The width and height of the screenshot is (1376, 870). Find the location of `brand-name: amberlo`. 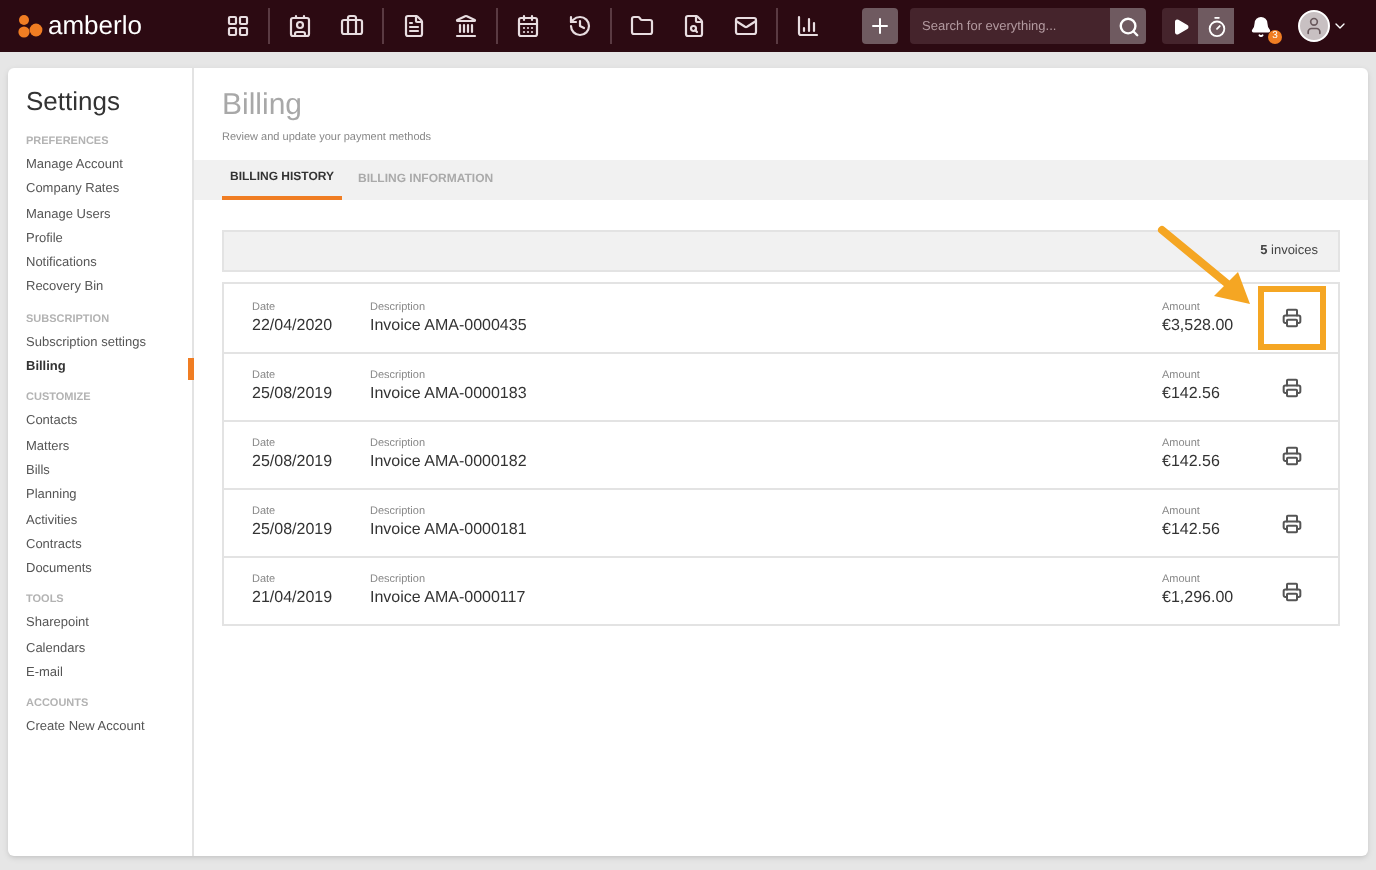

brand-name: amberlo is located at coordinates (96, 26).